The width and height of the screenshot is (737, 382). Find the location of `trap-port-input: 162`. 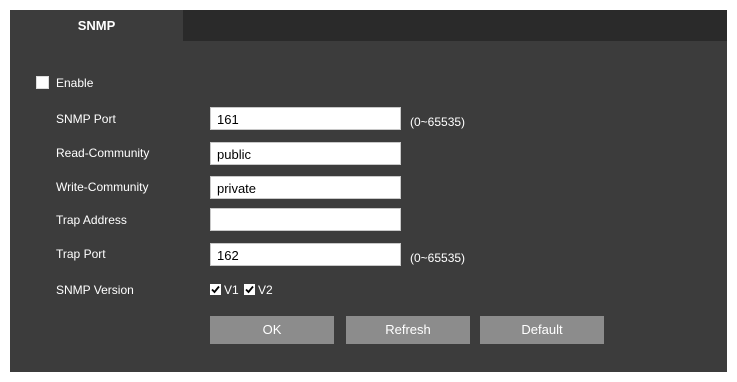

trap-port-input: 162 is located at coordinates (305, 254).